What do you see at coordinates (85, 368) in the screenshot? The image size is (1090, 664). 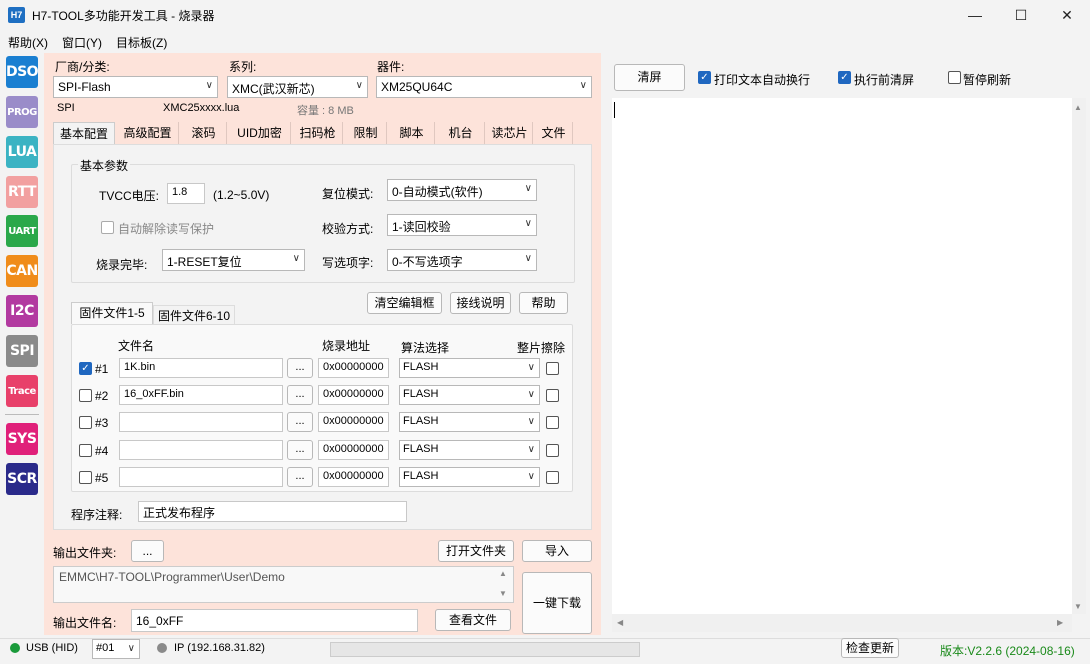 I see `file-enable-checkbox: ✓` at bounding box center [85, 368].